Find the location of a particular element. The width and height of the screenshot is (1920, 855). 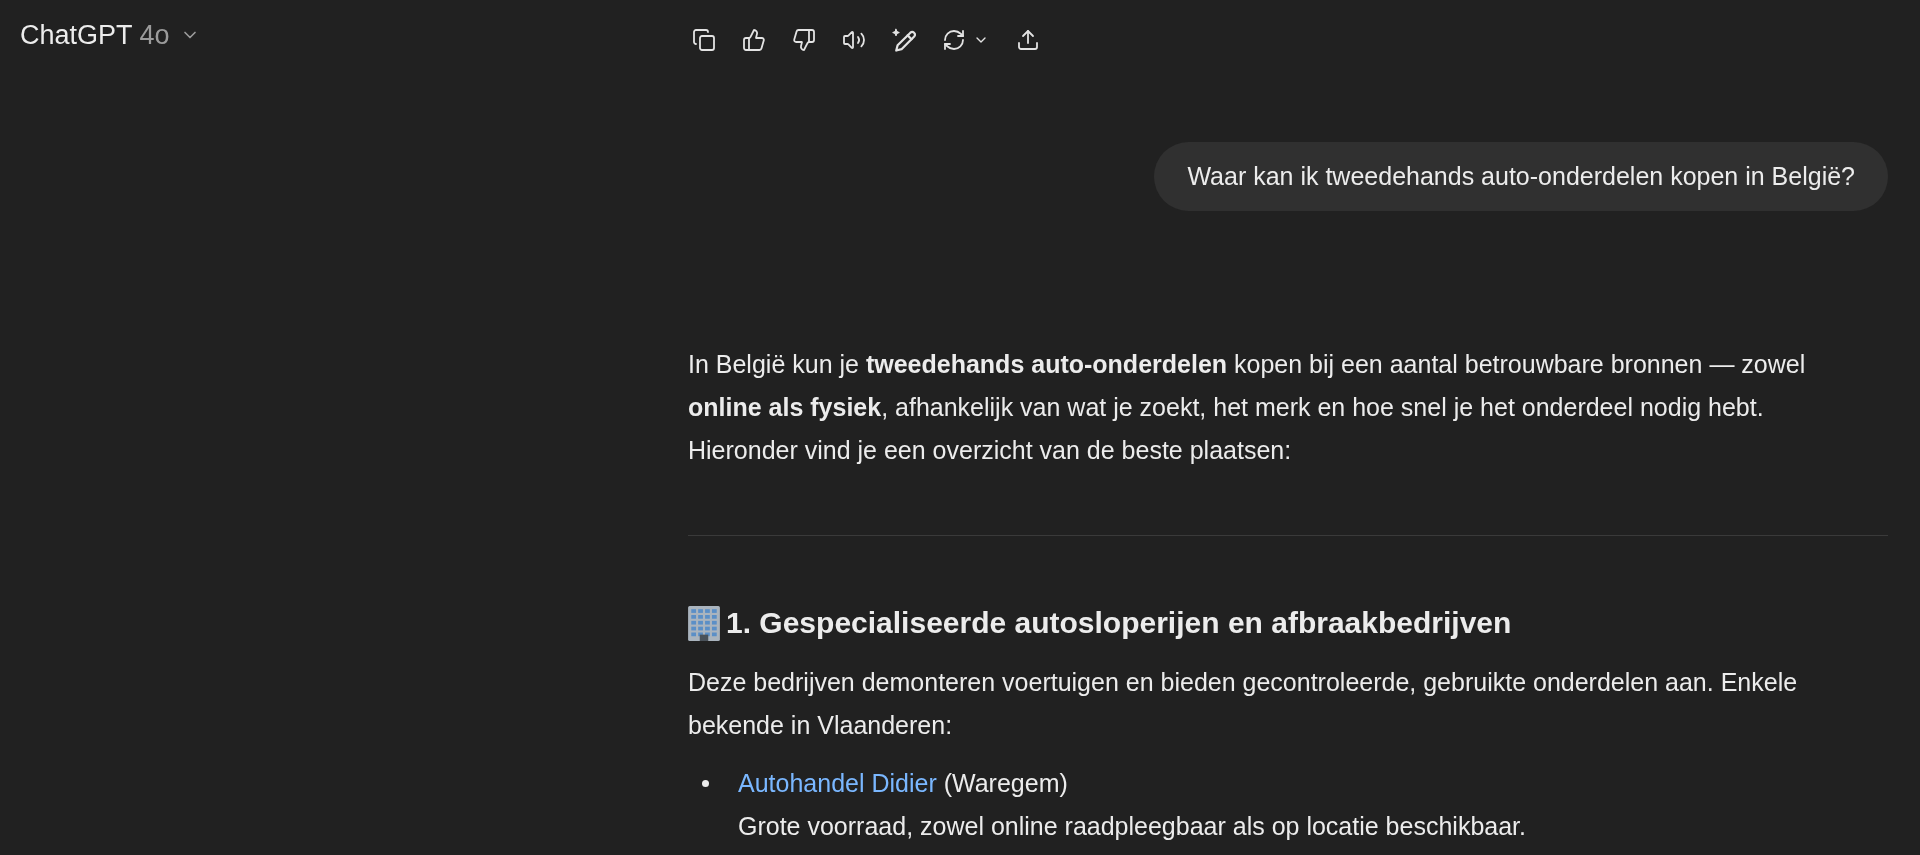

pencil-sparkle-icon is located at coordinates (904, 40).